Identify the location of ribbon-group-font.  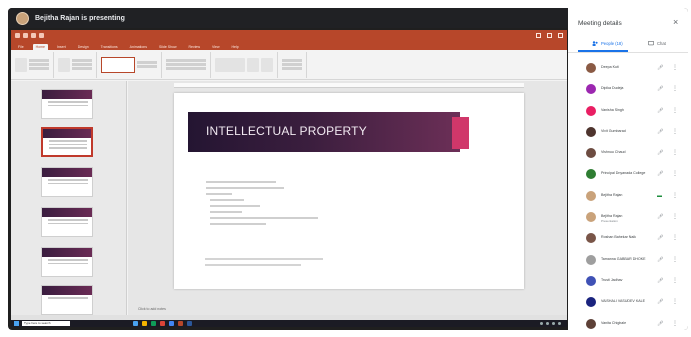
(131, 64).